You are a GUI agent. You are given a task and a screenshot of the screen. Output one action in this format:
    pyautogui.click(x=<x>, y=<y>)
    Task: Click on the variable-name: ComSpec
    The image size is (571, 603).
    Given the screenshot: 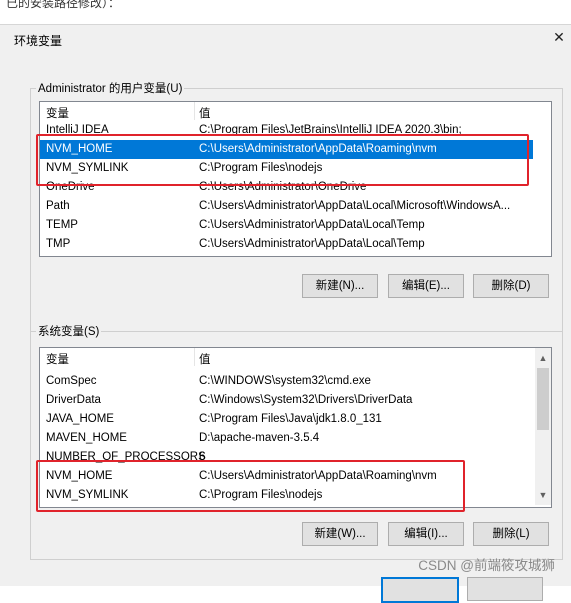 What is the action you would take?
    pyautogui.click(x=71, y=381)
    